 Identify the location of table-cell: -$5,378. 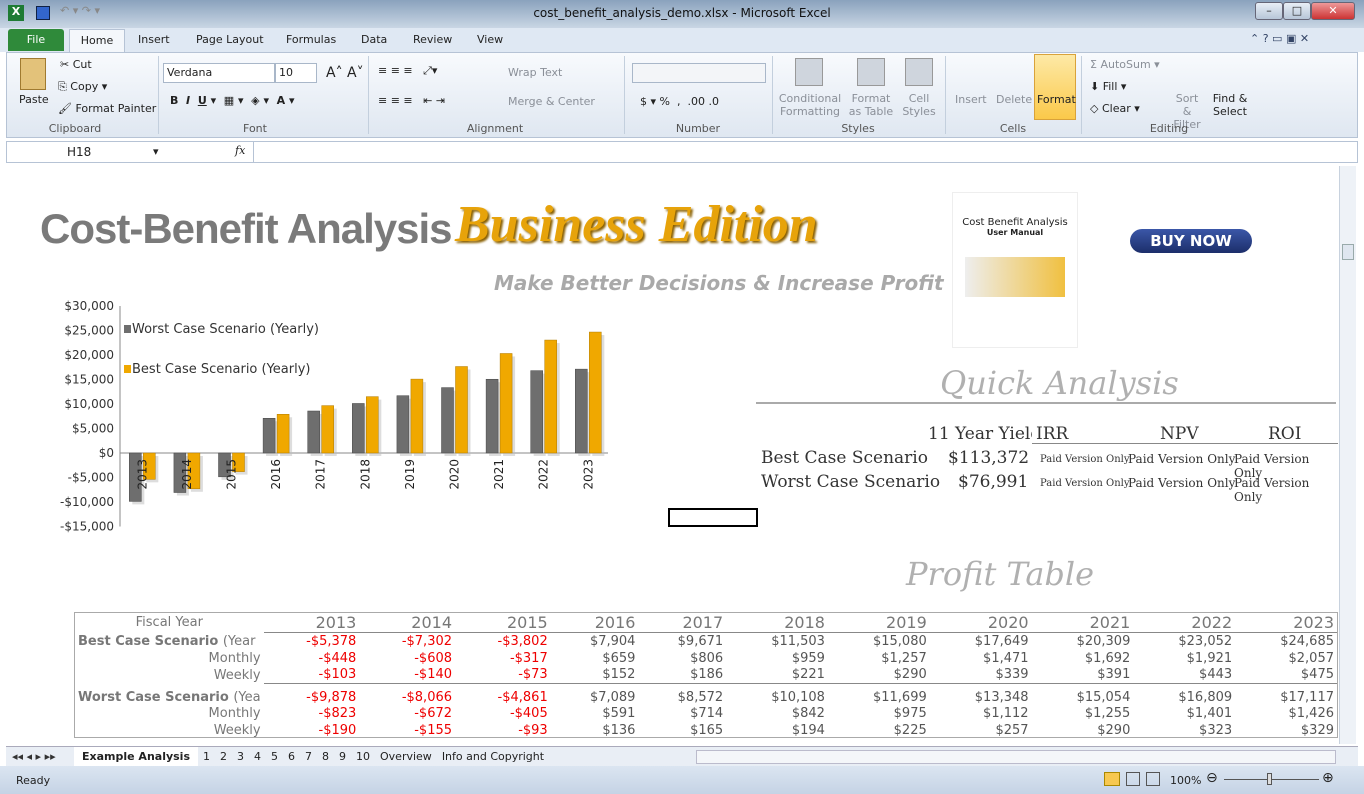
(311, 641).